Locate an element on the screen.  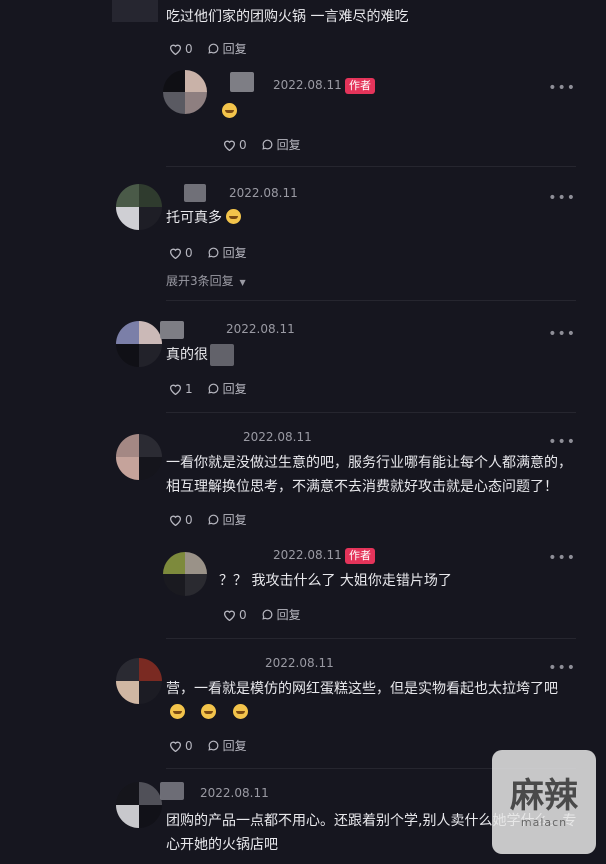
comment-text: 真的很 is located at coordinates (187, 355).